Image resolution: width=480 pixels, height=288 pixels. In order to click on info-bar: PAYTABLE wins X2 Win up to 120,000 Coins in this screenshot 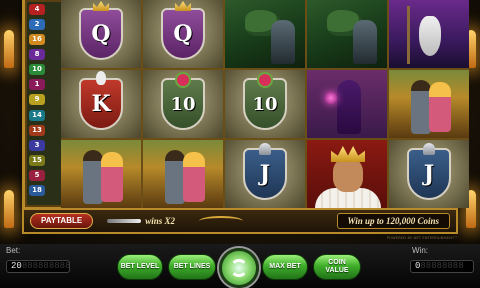, I will do `click(240, 222)`.